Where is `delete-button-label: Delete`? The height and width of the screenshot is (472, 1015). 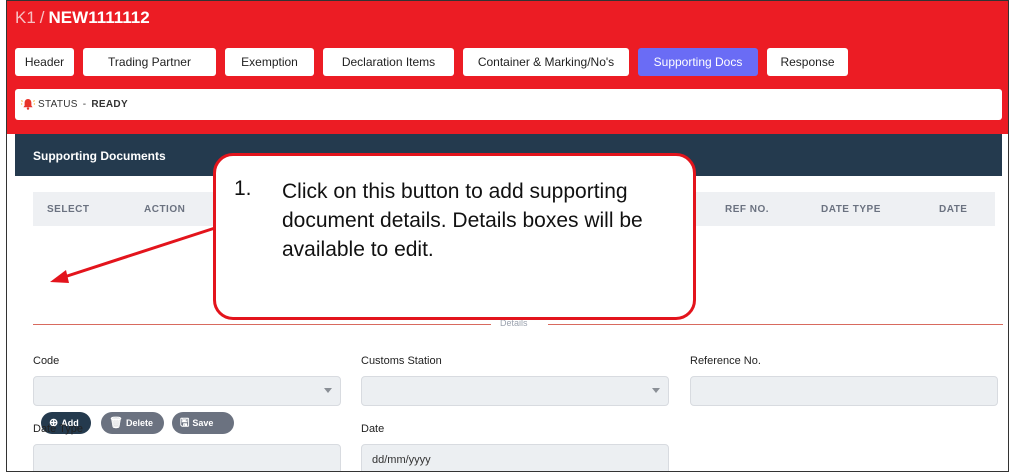
delete-button-label: Delete is located at coordinates (139, 423).